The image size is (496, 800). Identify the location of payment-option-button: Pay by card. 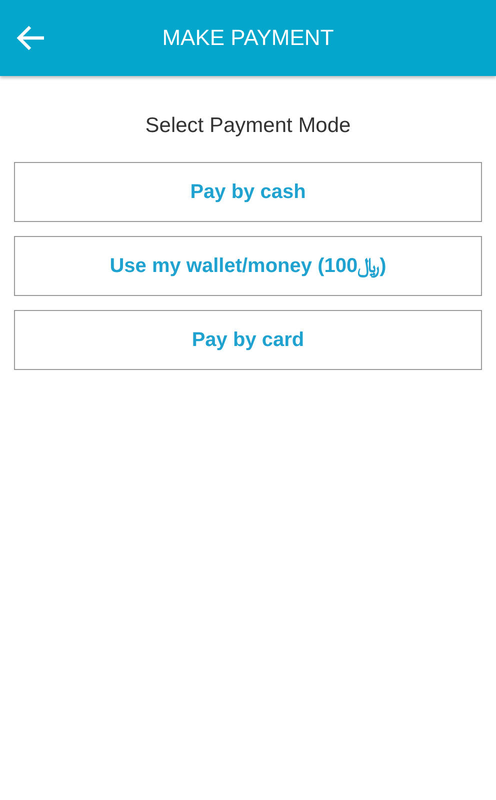
(248, 340).